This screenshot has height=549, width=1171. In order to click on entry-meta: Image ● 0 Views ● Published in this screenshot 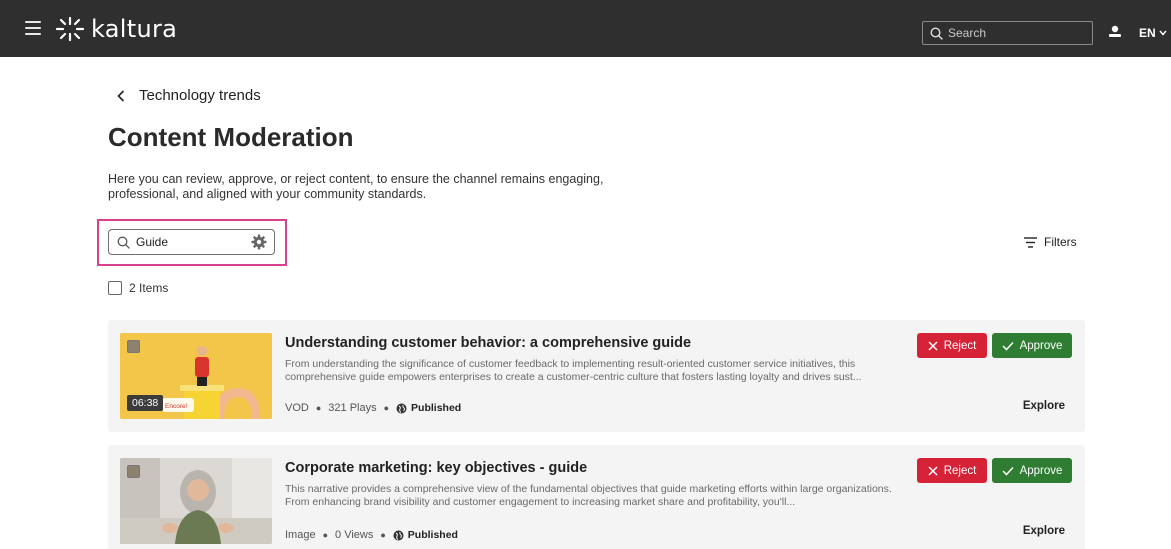, I will do `click(371, 535)`.